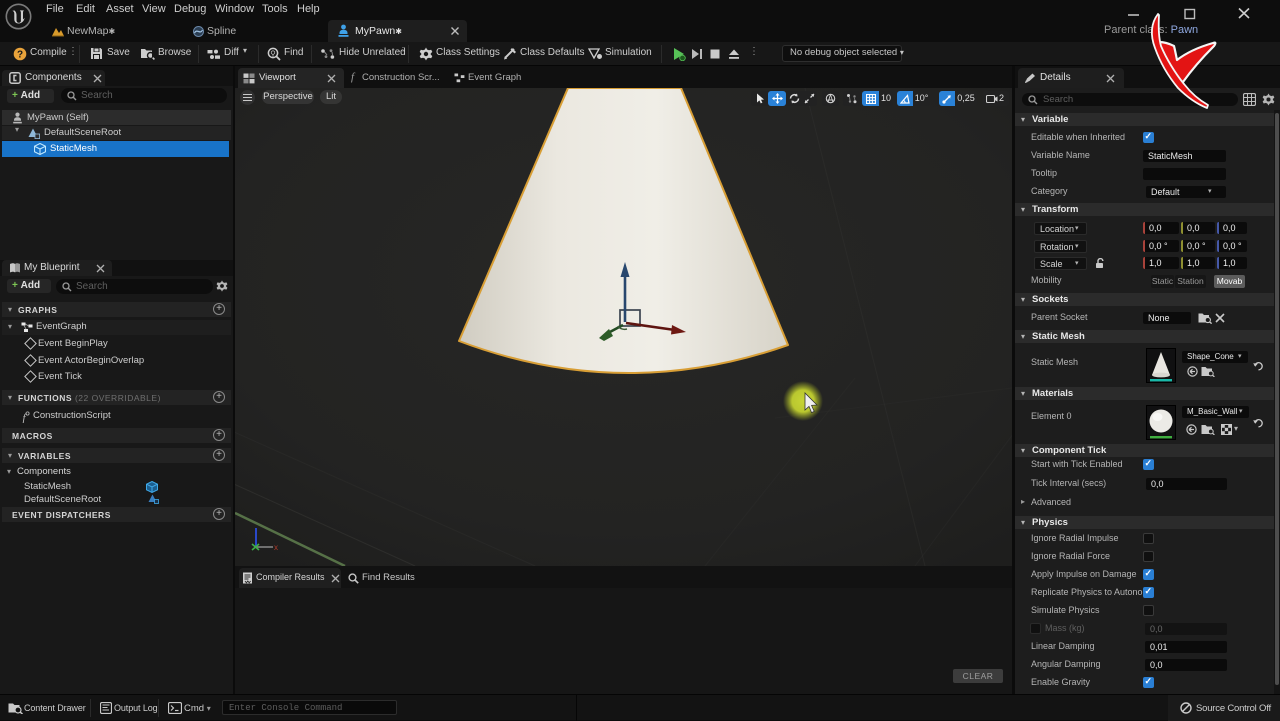  I want to click on svg-text: f, so click(24, 417).